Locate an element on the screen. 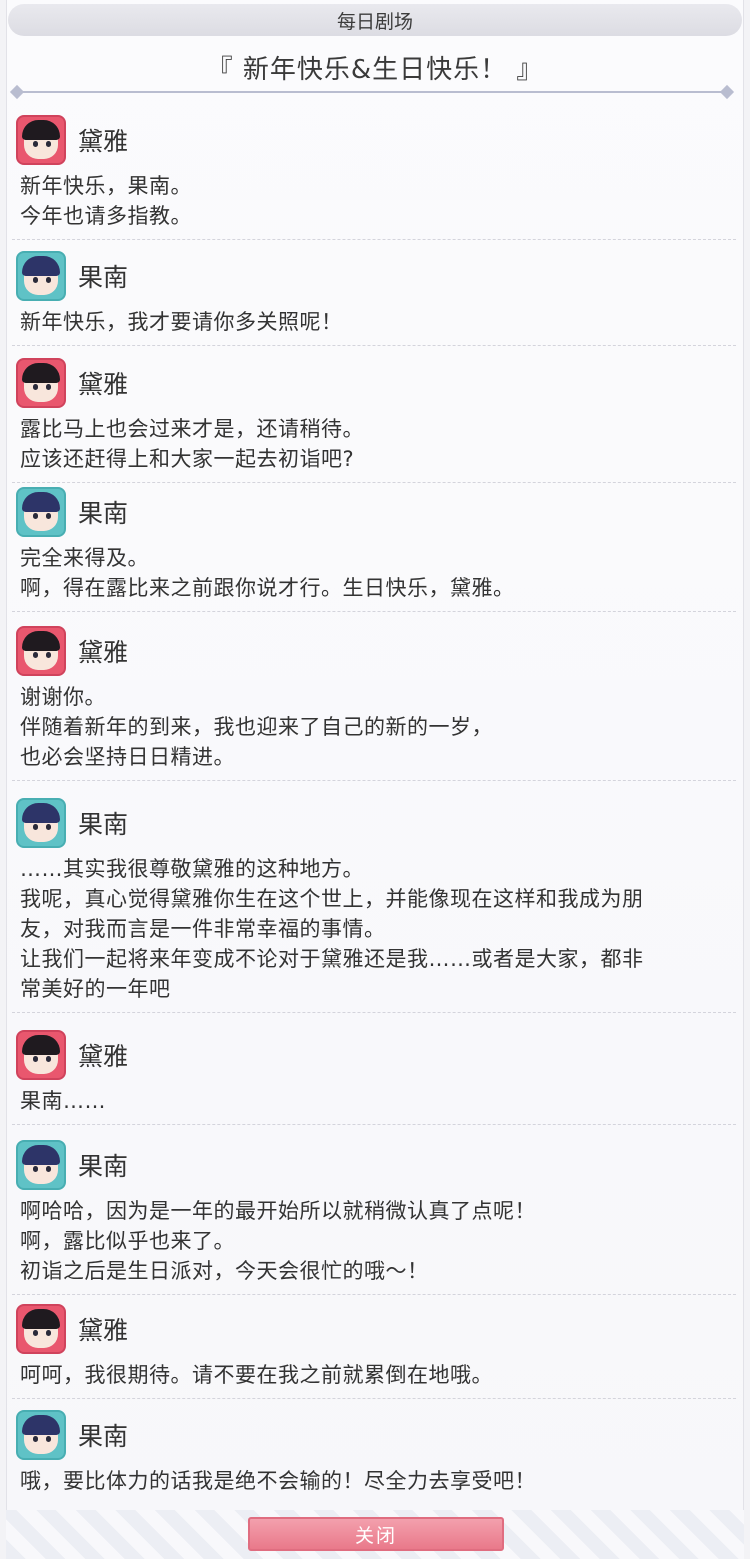 This screenshot has height=1559, width=750. dialog-line: 呵呵，我很期待。请不要在我之前就累倒在地哦。 is located at coordinates (256, 1375).